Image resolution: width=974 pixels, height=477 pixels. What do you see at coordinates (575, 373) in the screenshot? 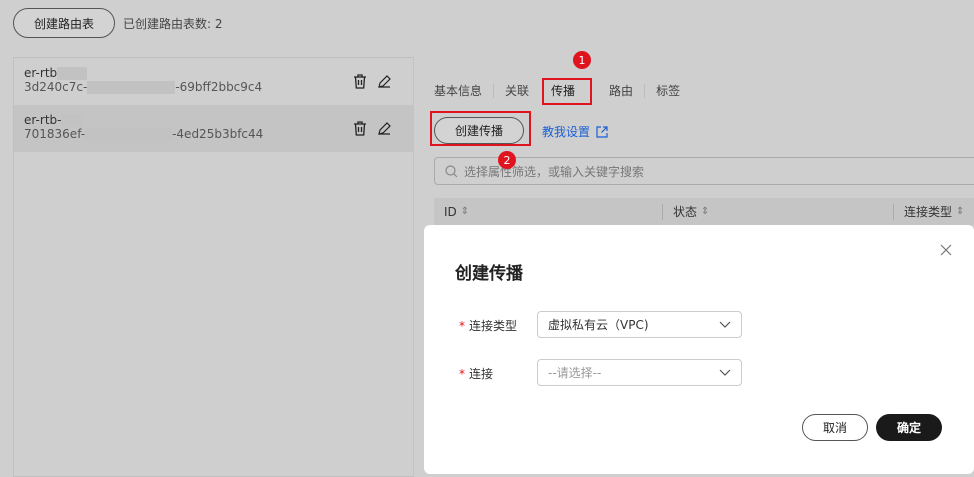
I see `select-placeholder: --请选择--` at bounding box center [575, 373].